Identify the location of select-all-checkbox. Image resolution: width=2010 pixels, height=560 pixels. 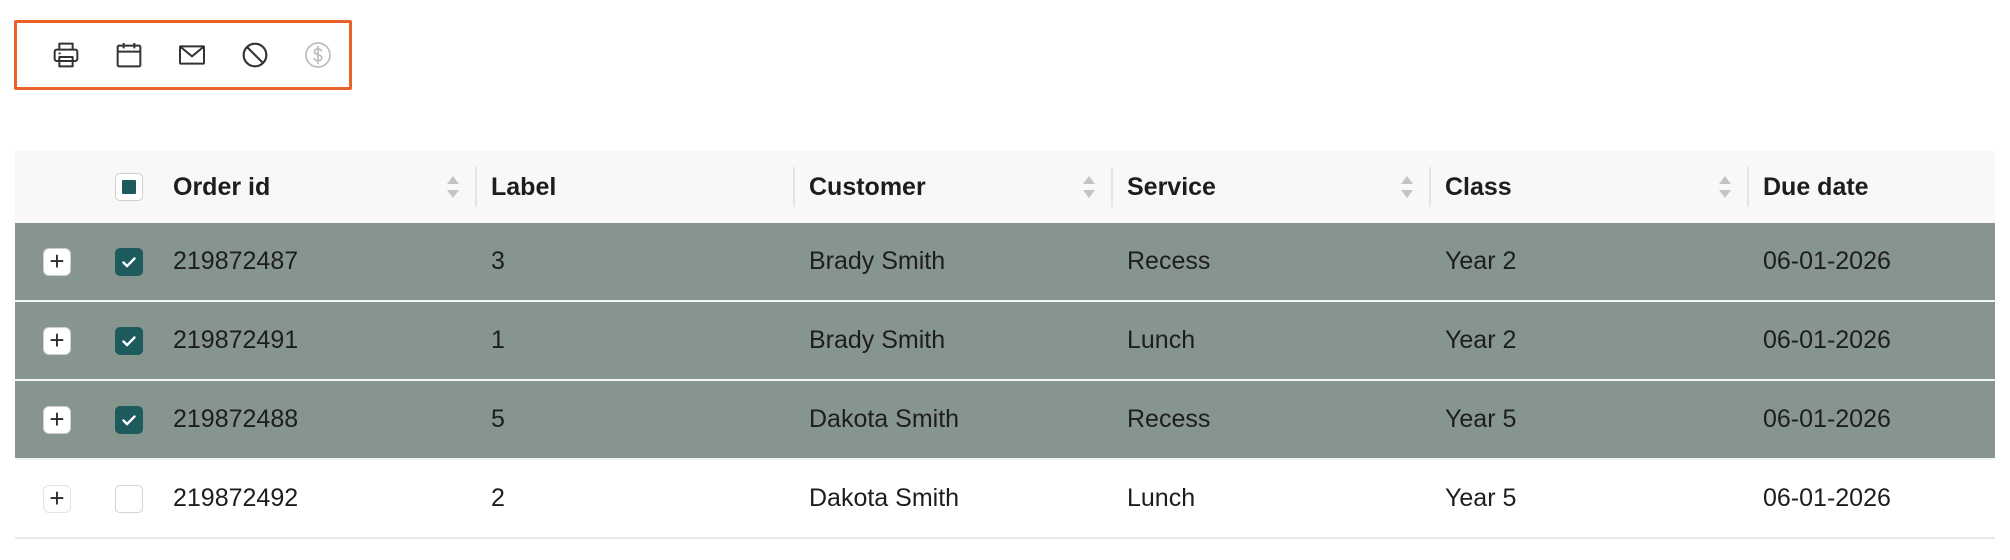
(129, 187).